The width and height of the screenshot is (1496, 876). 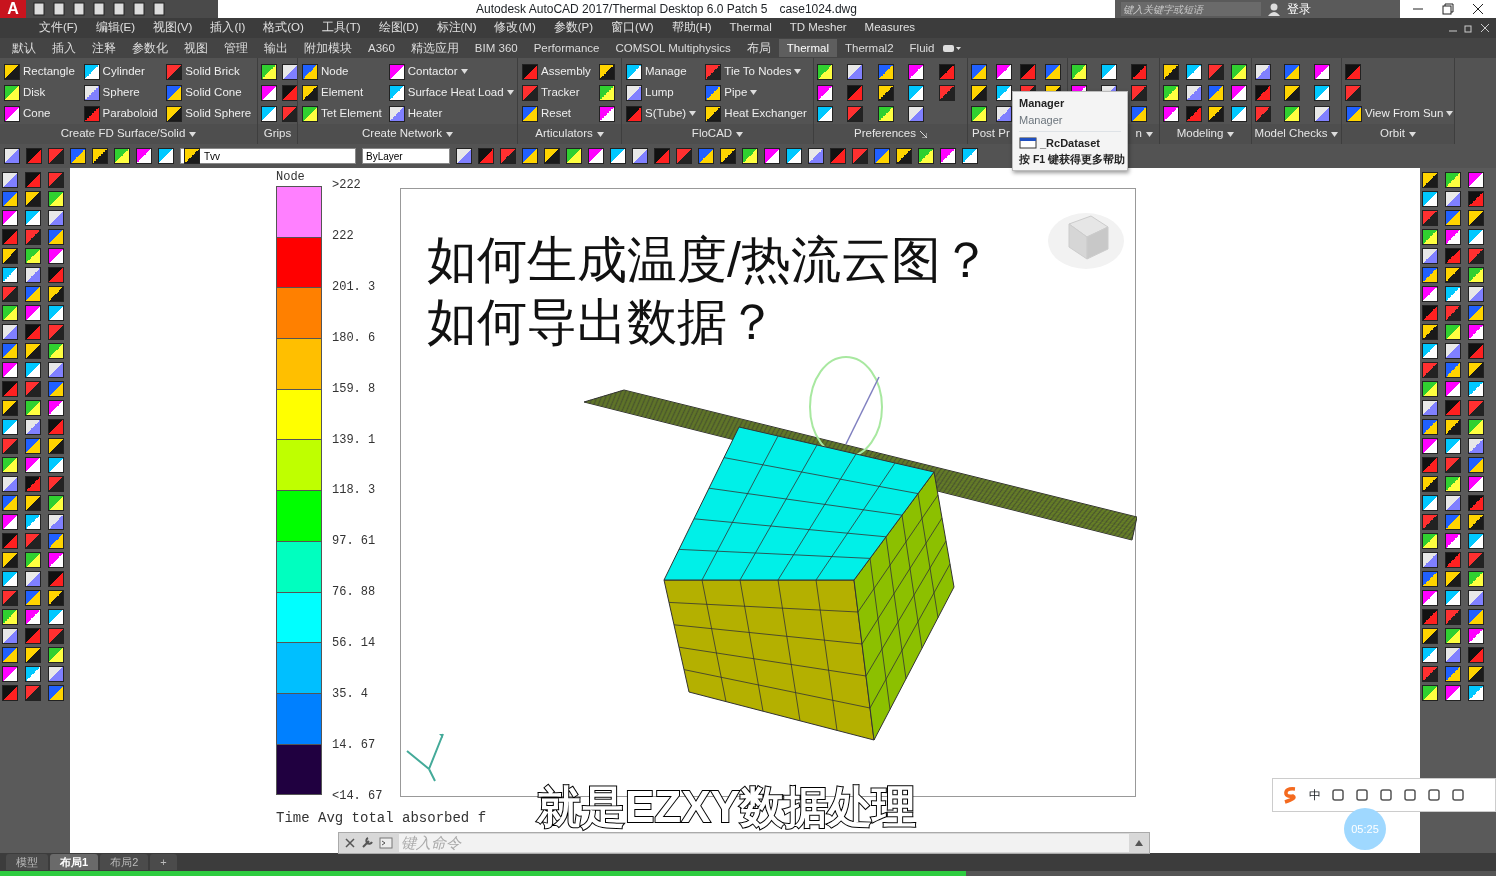 I want to click on menu-item: 帮助(H), so click(x=691, y=28).